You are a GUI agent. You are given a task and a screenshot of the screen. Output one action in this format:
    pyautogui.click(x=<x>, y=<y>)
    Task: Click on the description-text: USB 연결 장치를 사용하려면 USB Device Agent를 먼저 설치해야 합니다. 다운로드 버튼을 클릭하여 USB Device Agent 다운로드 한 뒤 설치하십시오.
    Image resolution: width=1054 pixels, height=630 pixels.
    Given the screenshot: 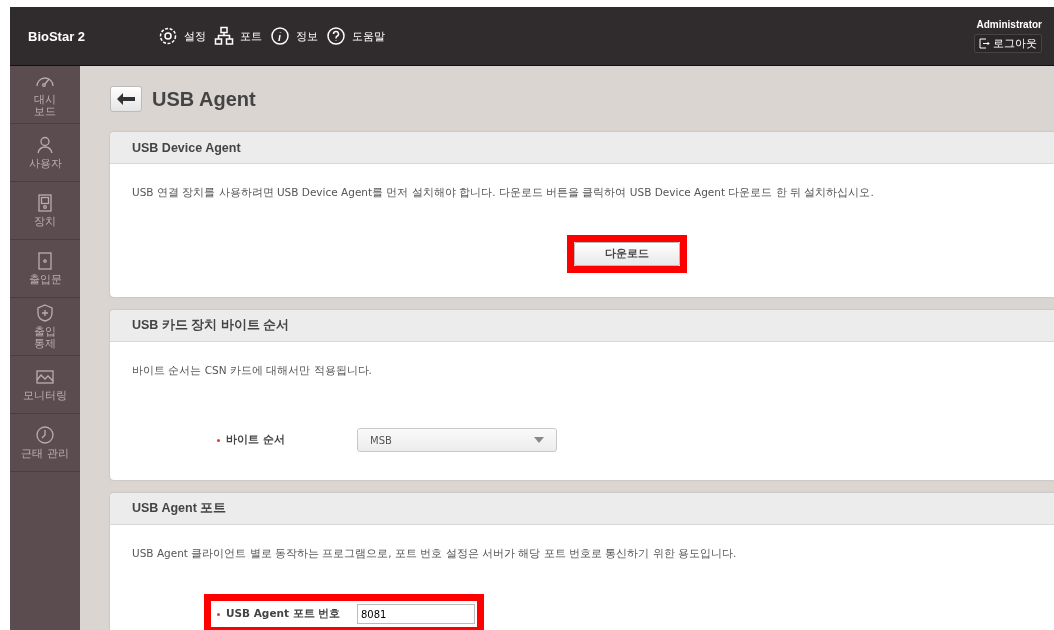 What is the action you would take?
    pyautogui.click(x=503, y=193)
    